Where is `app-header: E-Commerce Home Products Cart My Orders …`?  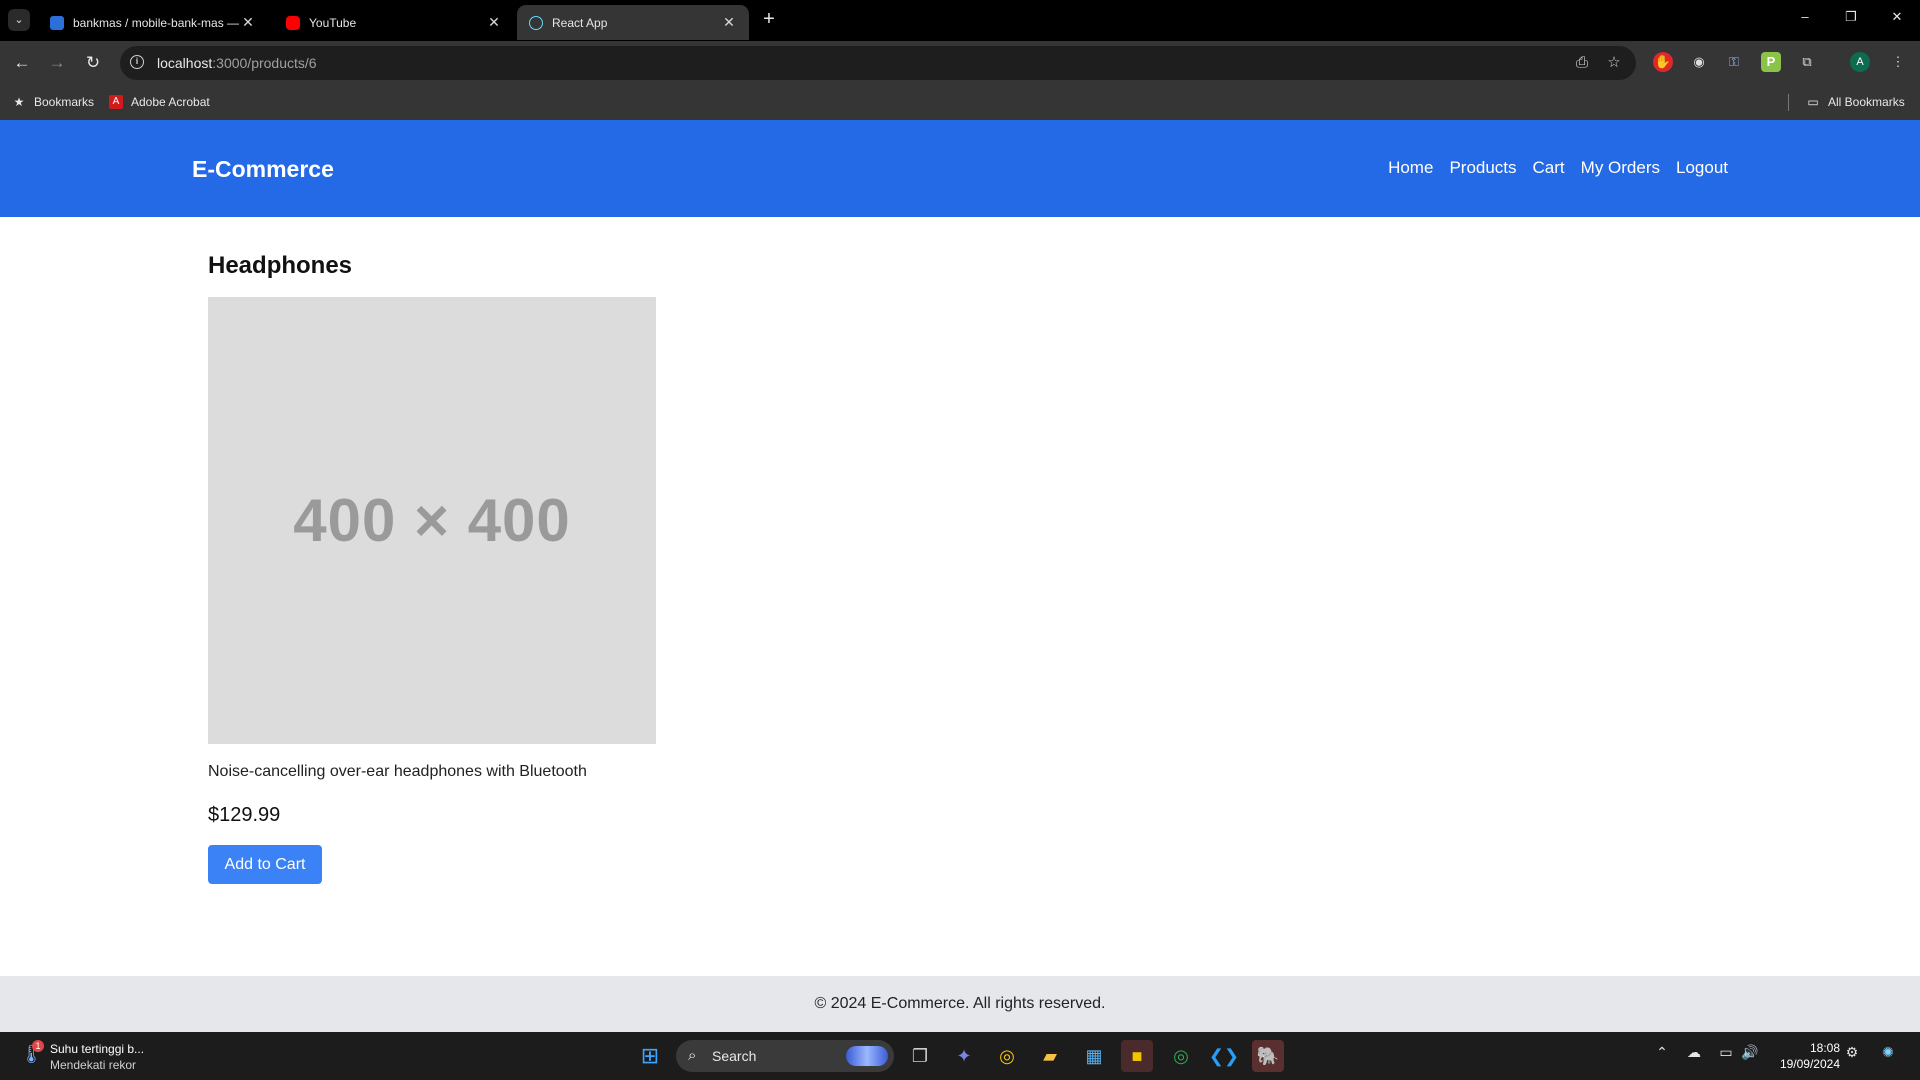 app-header: E-Commerce Home Products Cart My Orders … is located at coordinates (960, 168).